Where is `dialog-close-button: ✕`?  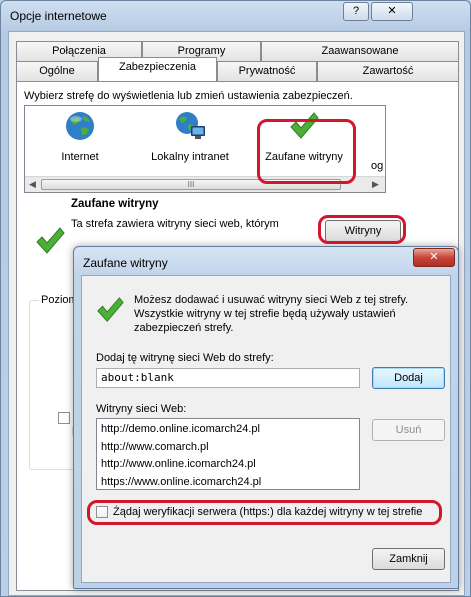 dialog-close-button: ✕ is located at coordinates (434, 257).